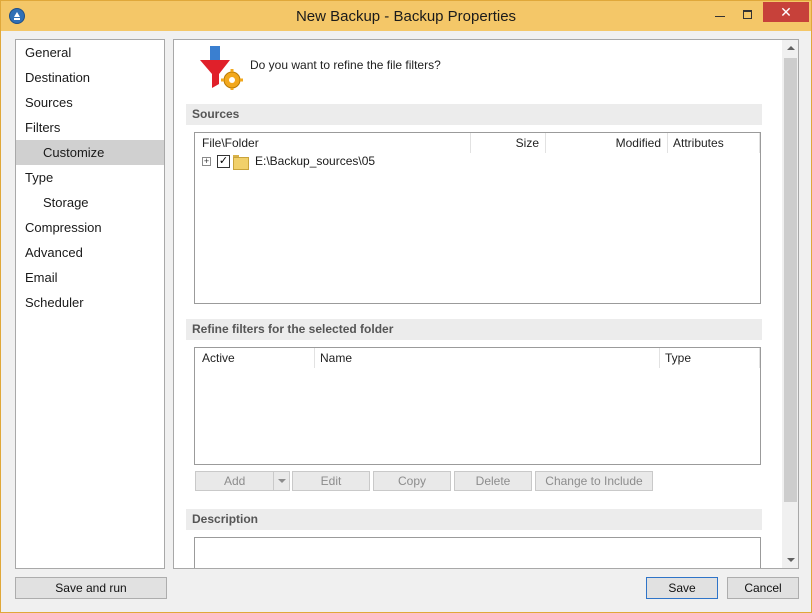 The width and height of the screenshot is (812, 613). I want to click on chevron-down-icon, so click(281, 481).